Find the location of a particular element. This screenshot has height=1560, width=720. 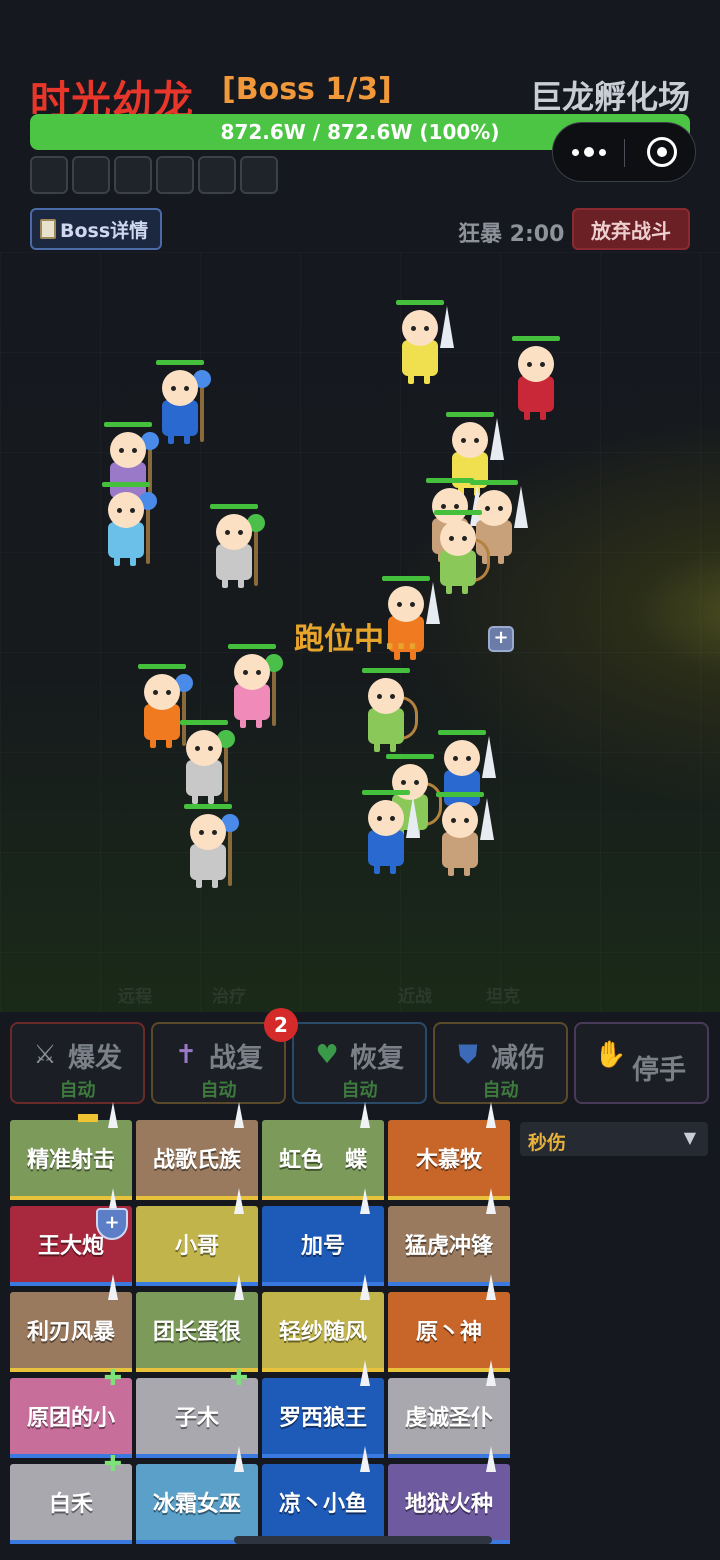

give-up-button: 放弃战斗 is located at coordinates (631, 229).